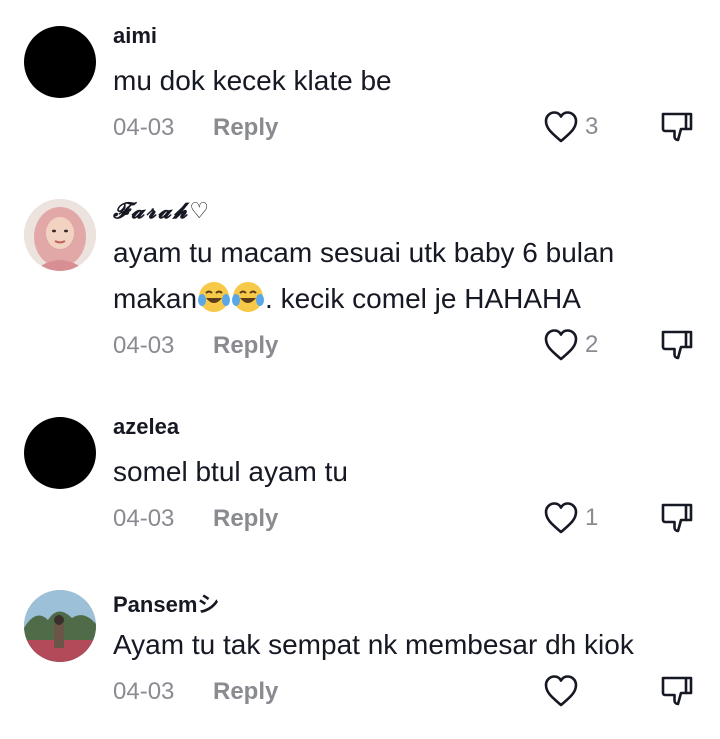 Image resolution: width=720 pixels, height=739 pixels. I want to click on like-button: 3, so click(570, 127).